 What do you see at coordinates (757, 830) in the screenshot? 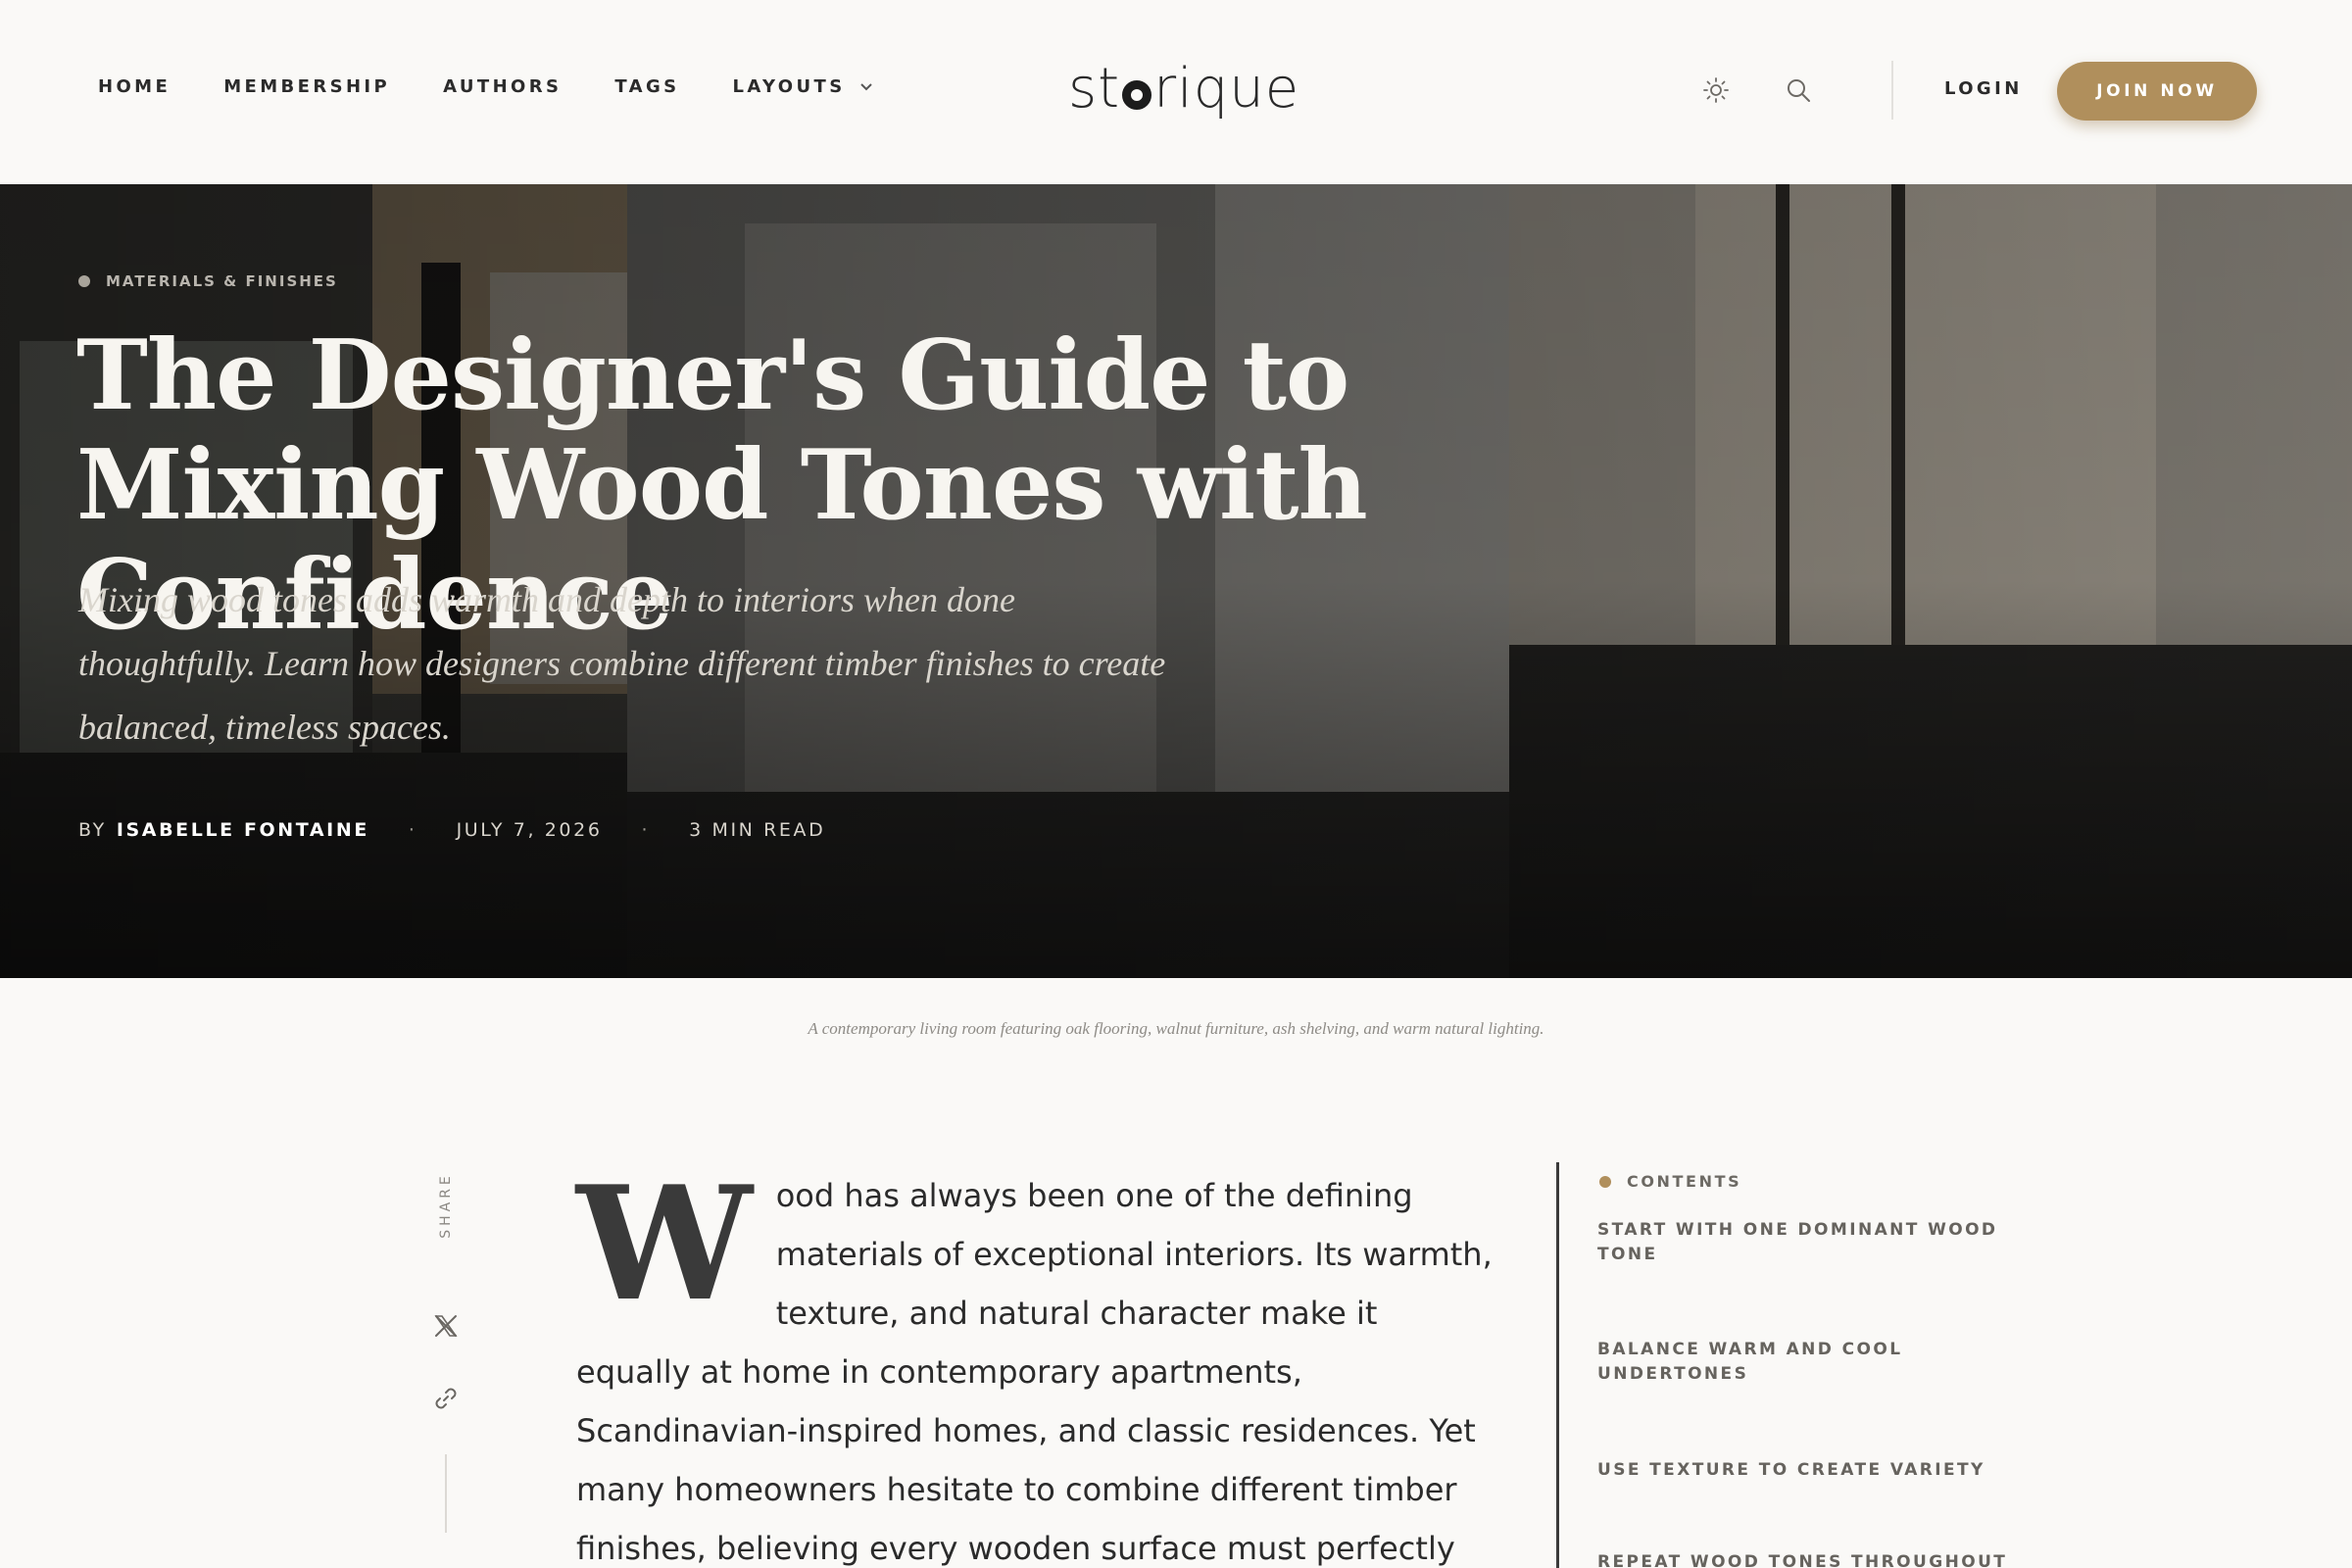
I see `read-time: 3 MIN READ` at bounding box center [757, 830].